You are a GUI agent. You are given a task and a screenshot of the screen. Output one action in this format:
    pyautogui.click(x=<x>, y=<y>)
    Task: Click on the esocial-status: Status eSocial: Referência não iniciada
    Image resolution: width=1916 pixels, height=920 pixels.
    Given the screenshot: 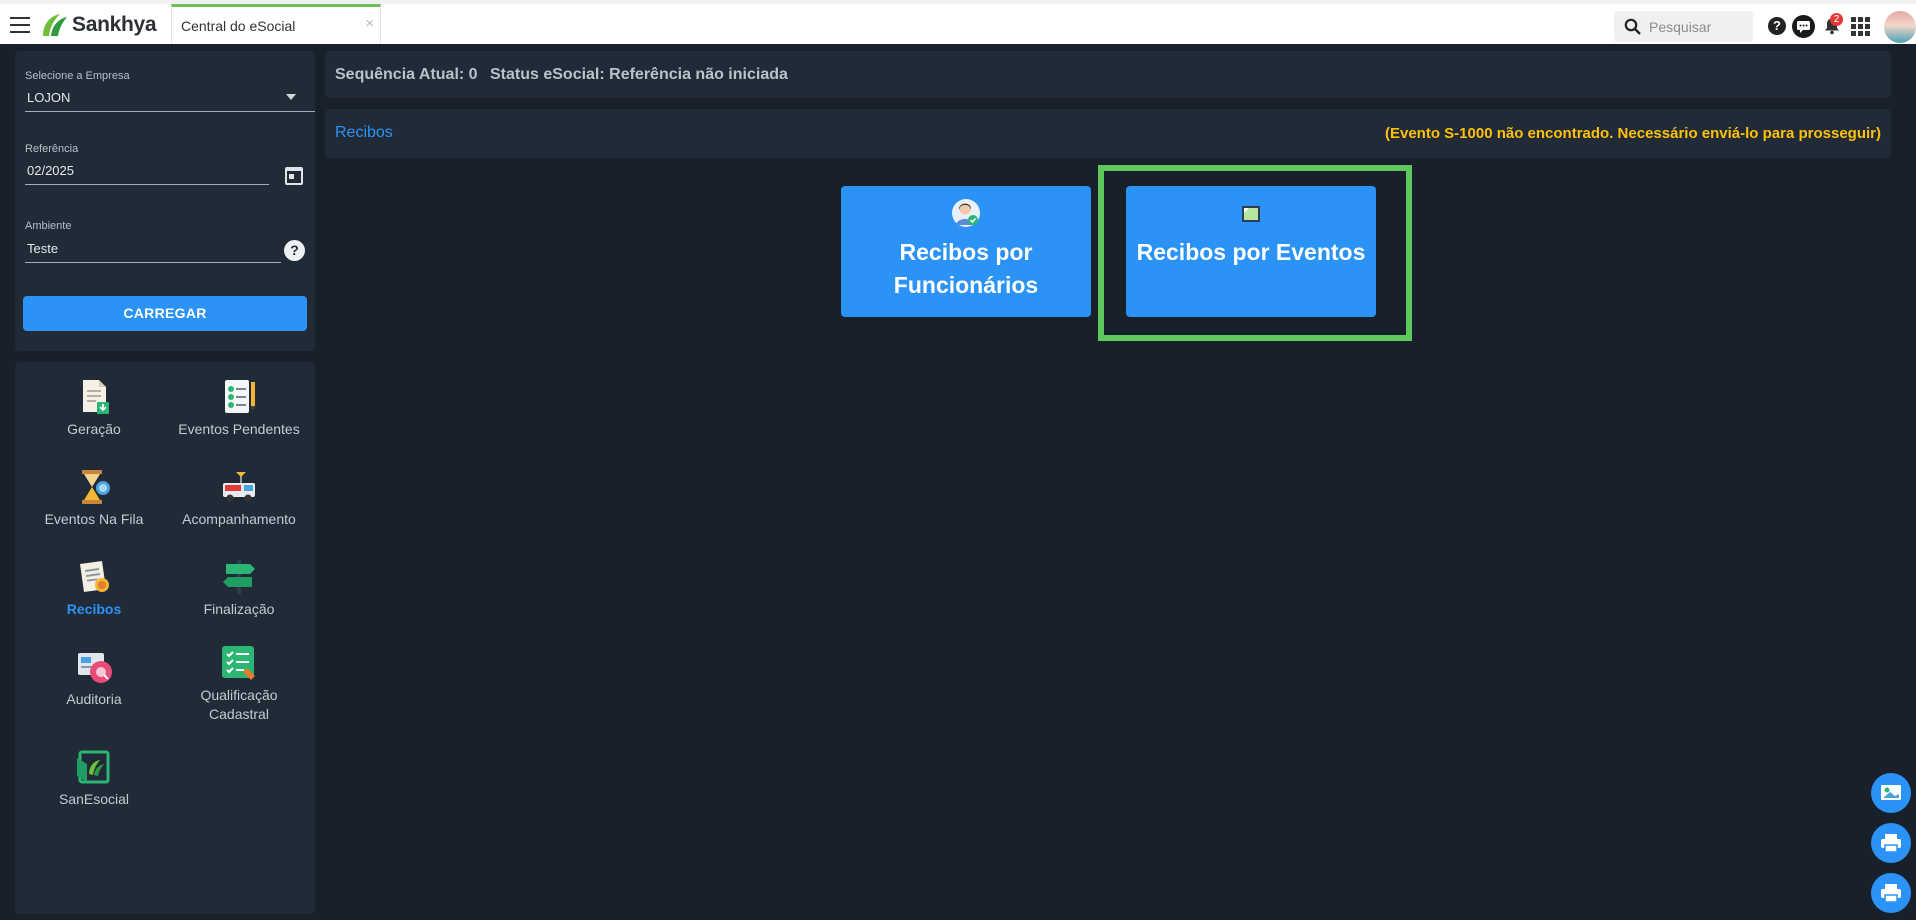 What is the action you would take?
    pyautogui.click(x=639, y=74)
    